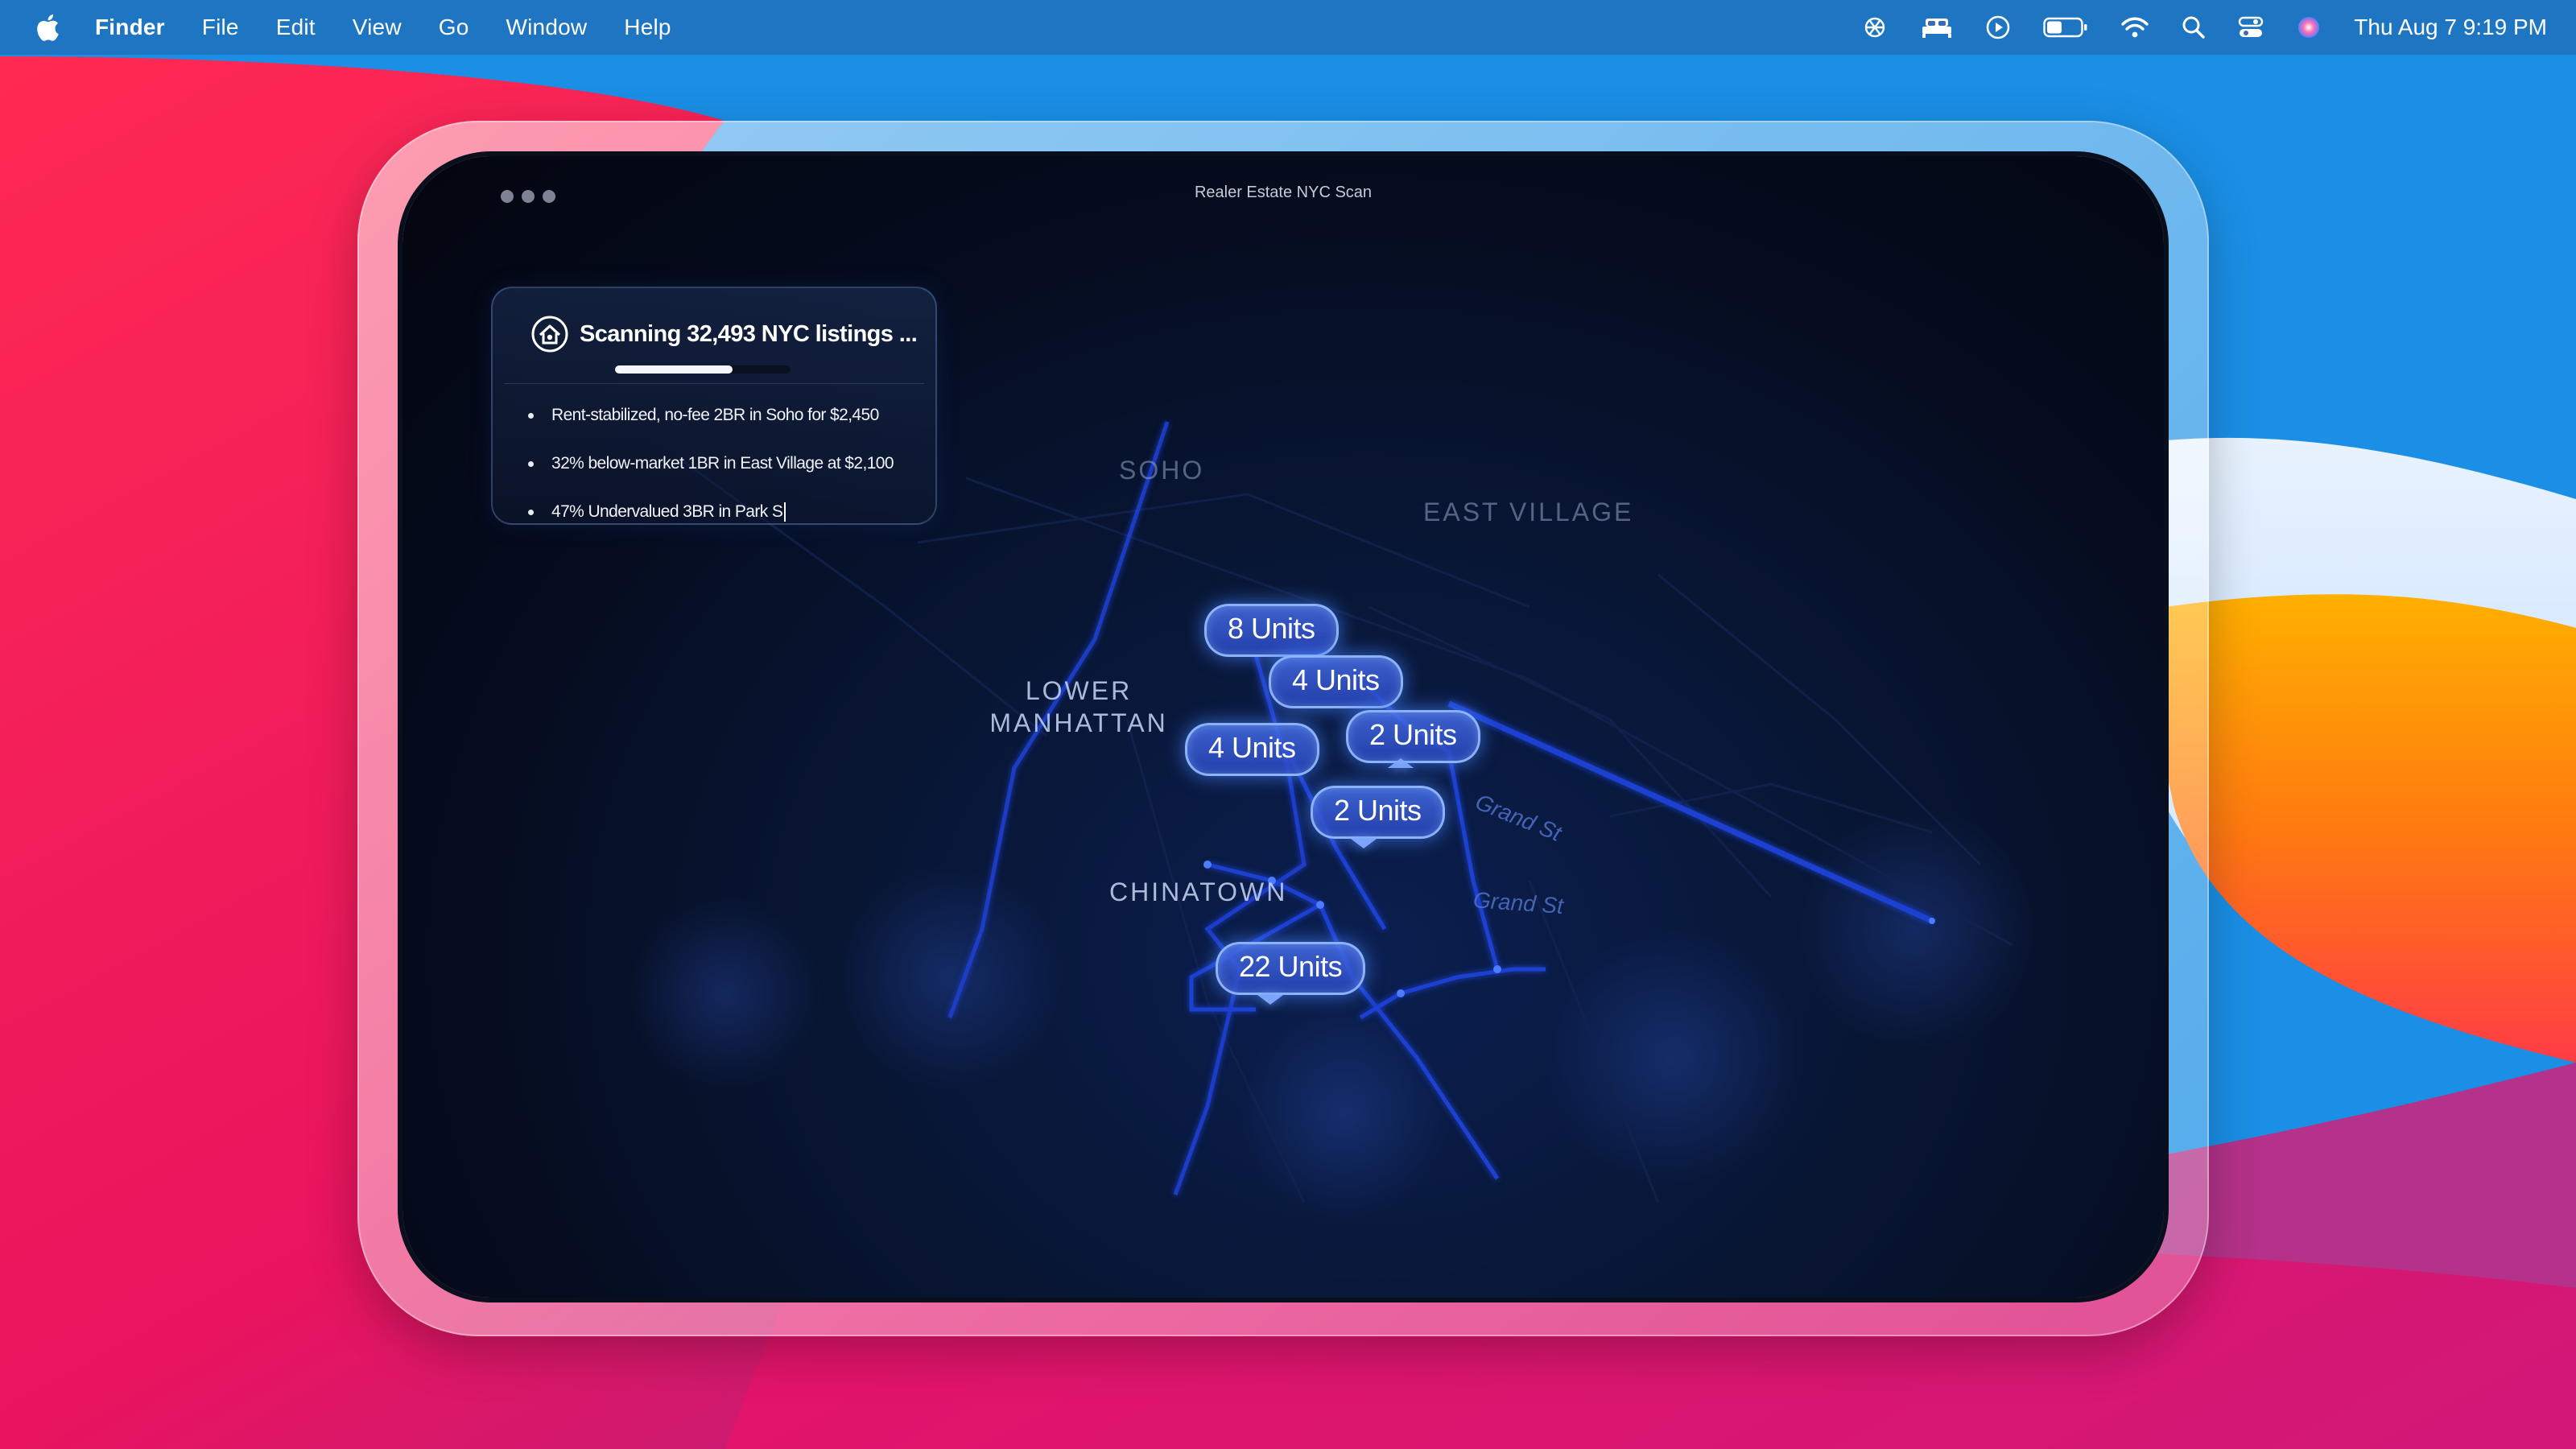 Image resolution: width=2576 pixels, height=1449 pixels. Describe the element at coordinates (1875, 27) in the screenshot. I see `chatgpt-icon` at that location.